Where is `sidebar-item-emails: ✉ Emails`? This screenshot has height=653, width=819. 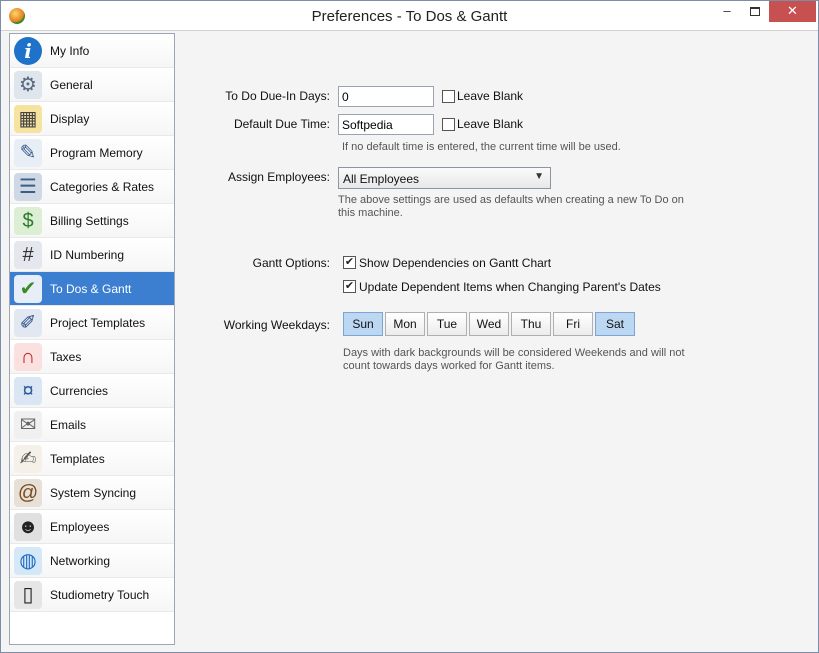
sidebar-item-emails: ✉ Emails is located at coordinates (92, 425).